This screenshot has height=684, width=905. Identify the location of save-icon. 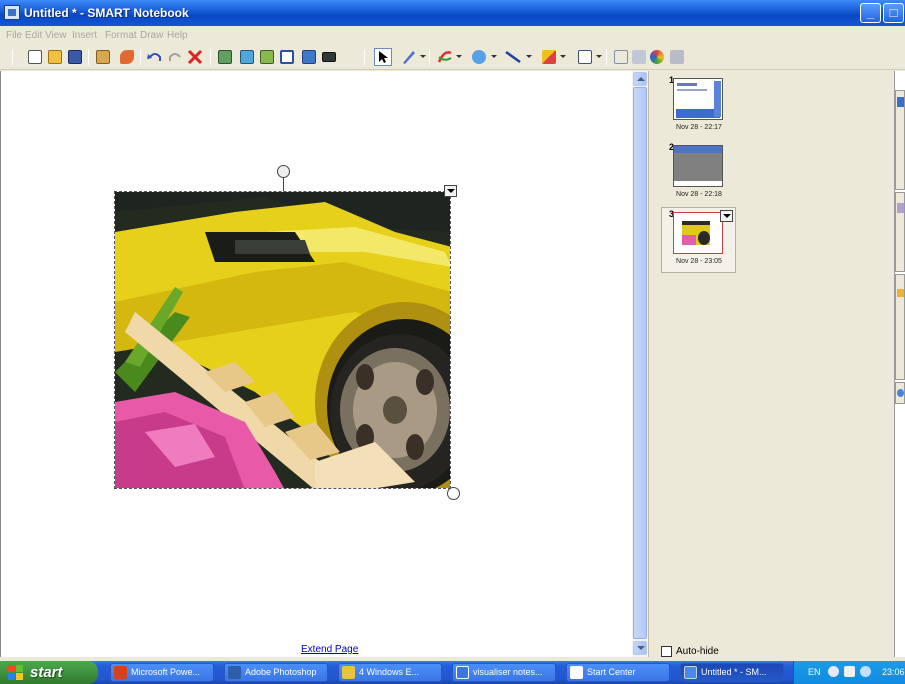
(75, 57).